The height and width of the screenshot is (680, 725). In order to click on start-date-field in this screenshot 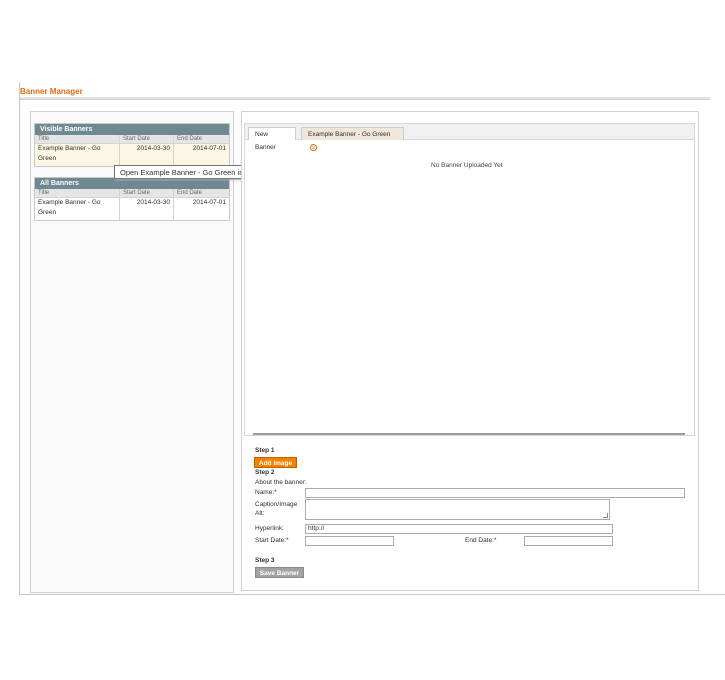, I will do `click(349, 541)`.